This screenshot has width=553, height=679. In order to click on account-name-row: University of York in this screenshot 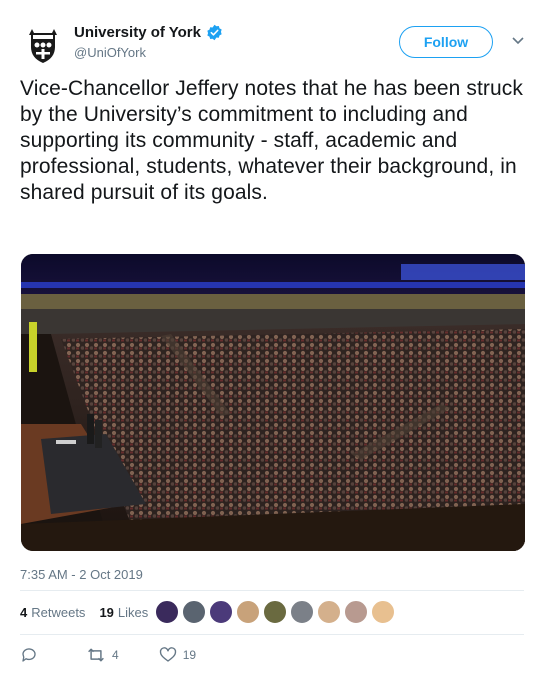, I will do `click(148, 32)`.